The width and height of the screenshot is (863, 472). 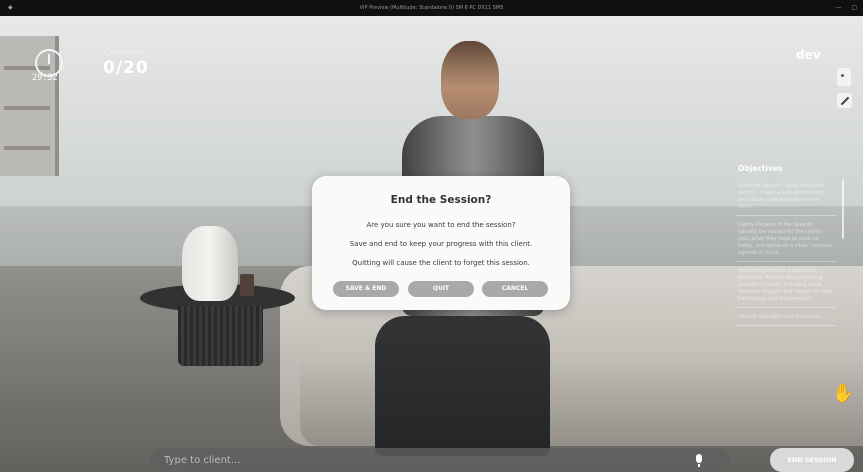 What do you see at coordinates (441, 200) in the screenshot?
I see `dialog-title: End the Session?` at bounding box center [441, 200].